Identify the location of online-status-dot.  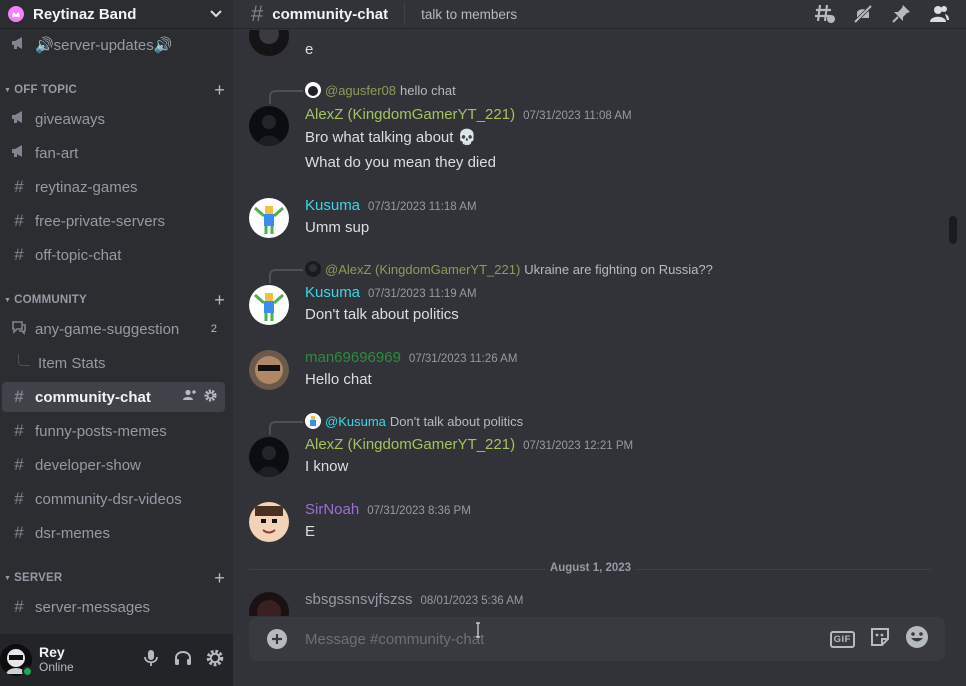
(27, 671).